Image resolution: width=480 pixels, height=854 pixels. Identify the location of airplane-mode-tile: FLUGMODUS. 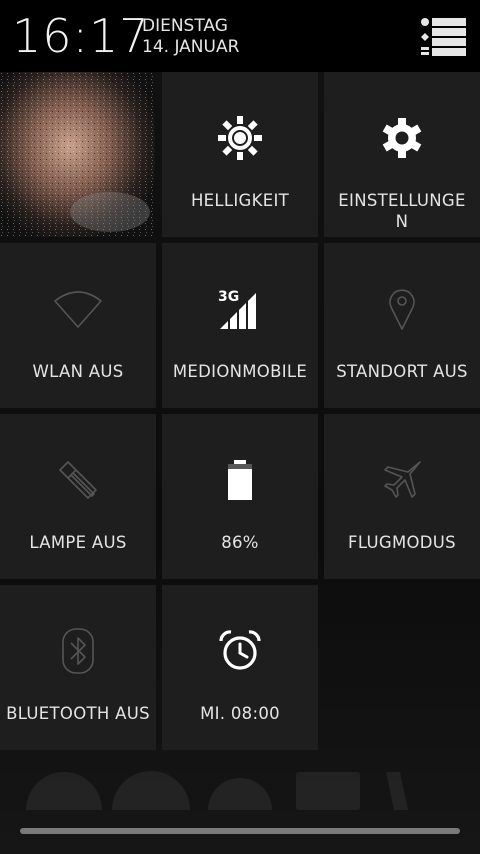
(402, 496).